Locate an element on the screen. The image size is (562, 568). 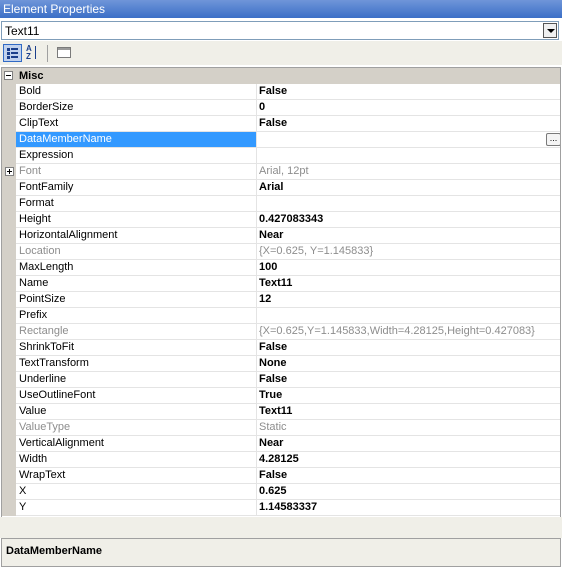
property-value: 0.427083343 is located at coordinates (408, 220).